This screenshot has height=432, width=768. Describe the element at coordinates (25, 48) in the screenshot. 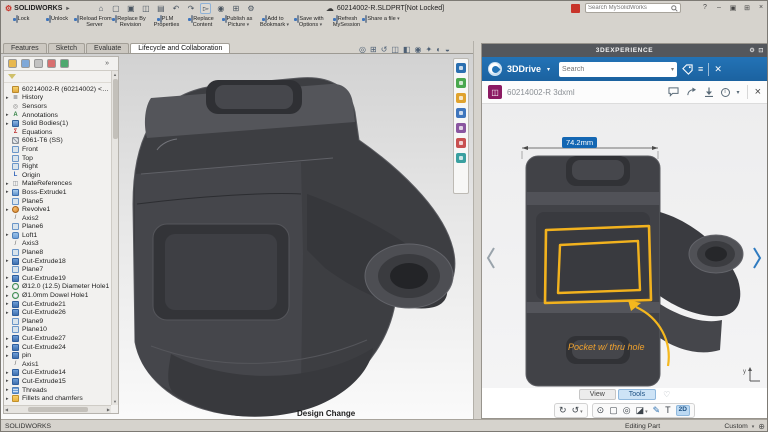

I see `command-tab: Features` at that location.